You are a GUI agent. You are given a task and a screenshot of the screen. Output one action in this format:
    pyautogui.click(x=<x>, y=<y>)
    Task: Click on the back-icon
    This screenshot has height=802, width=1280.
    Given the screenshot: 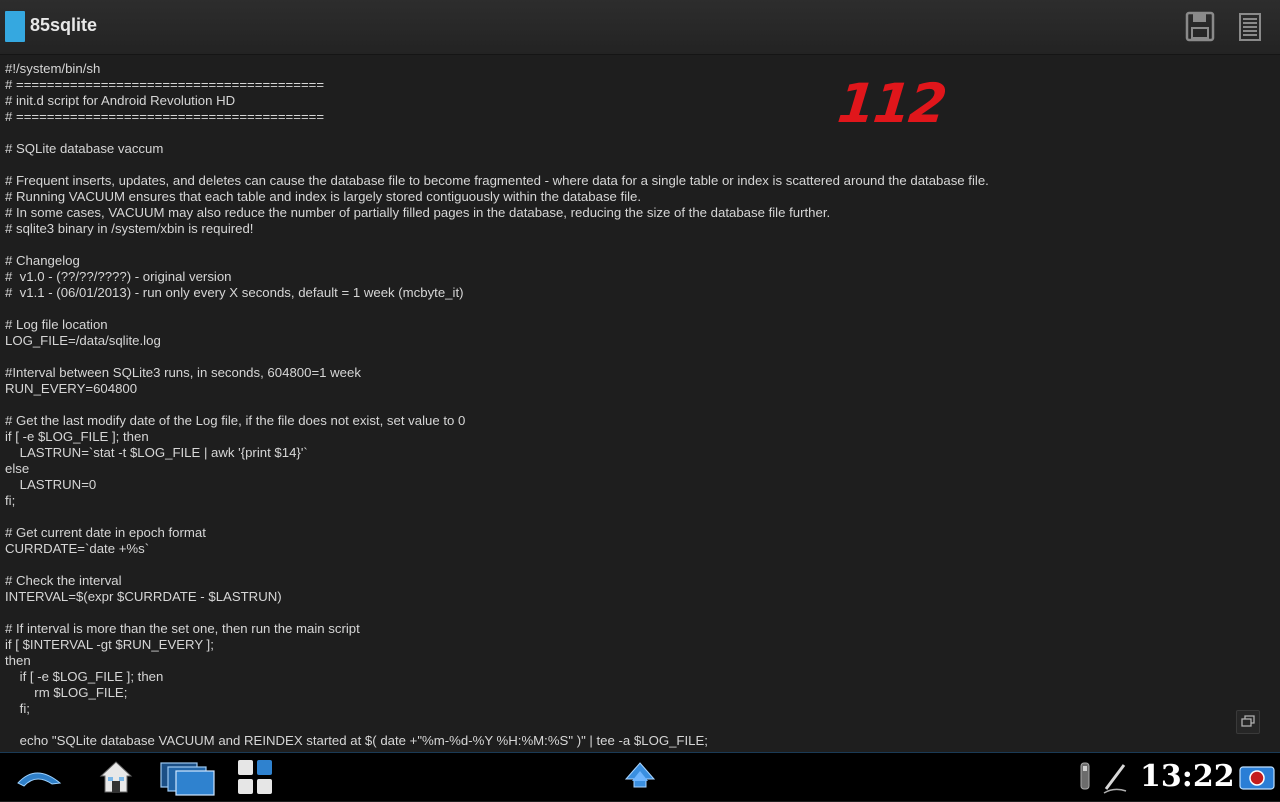 What is the action you would take?
    pyautogui.click(x=39, y=779)
    